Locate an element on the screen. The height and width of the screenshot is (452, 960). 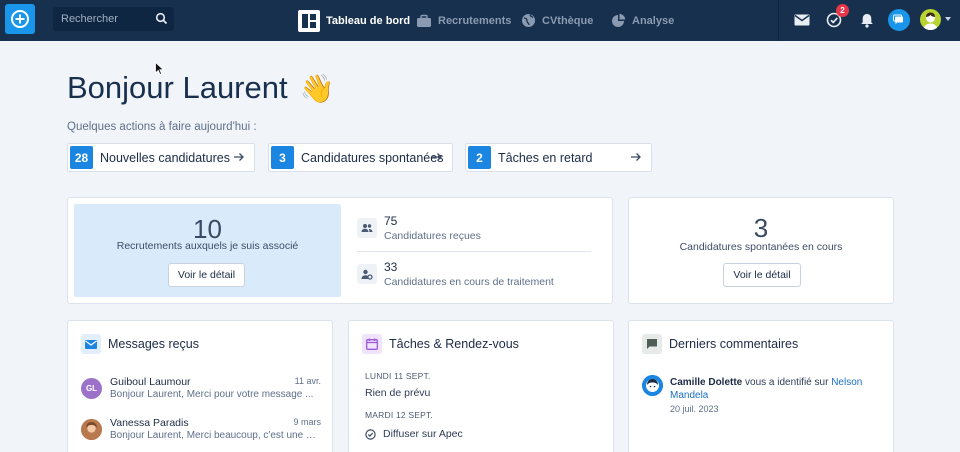
message-sender: Vanessa Paradis is located at coordinates (149, 423).